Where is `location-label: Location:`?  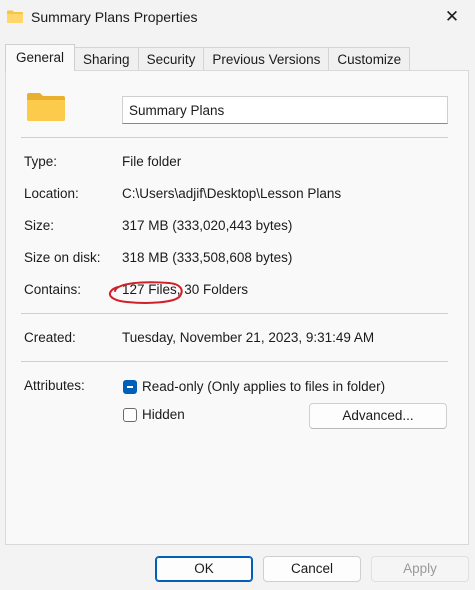 location-label: Location: is located at coordinates (51, 193).